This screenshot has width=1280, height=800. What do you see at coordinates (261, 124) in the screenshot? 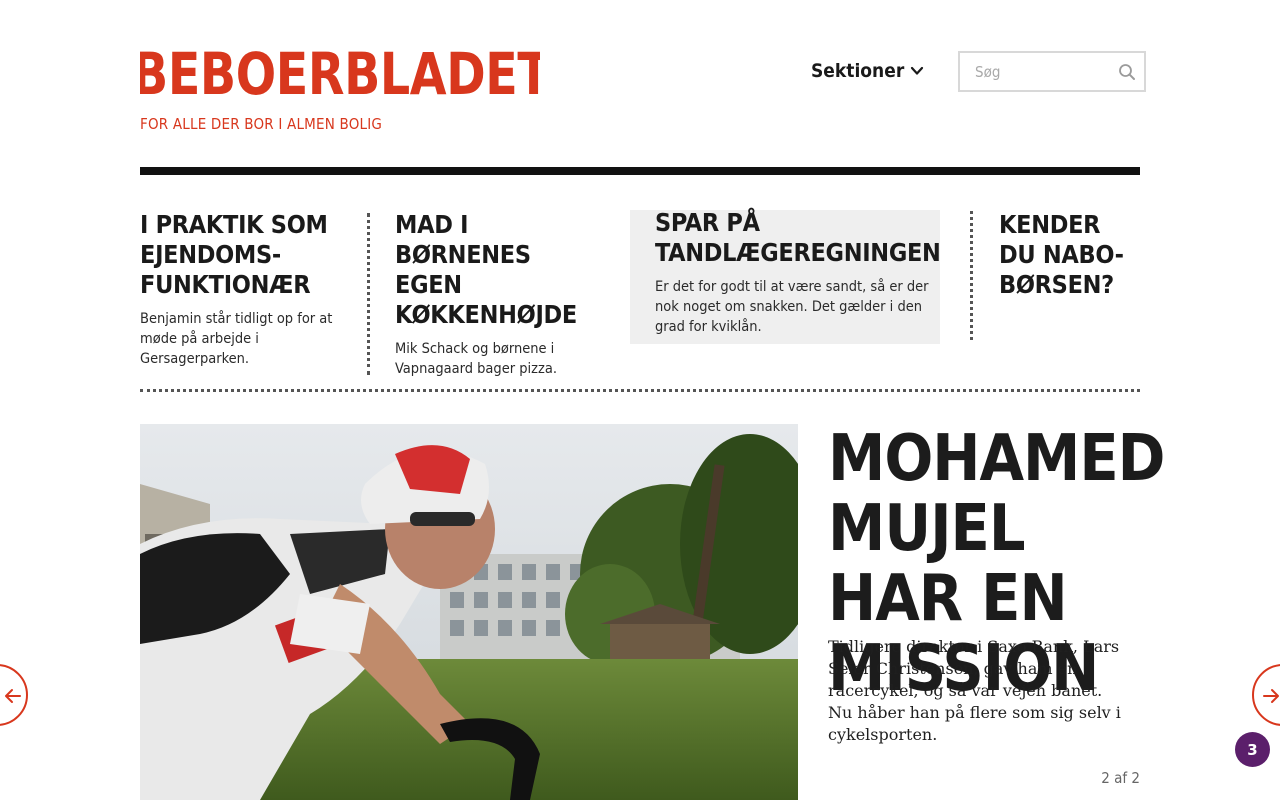
I see `site-tagline: FOR ALLE DER BOR I ALMEN BOLIG` at bounding box center [261, 124].